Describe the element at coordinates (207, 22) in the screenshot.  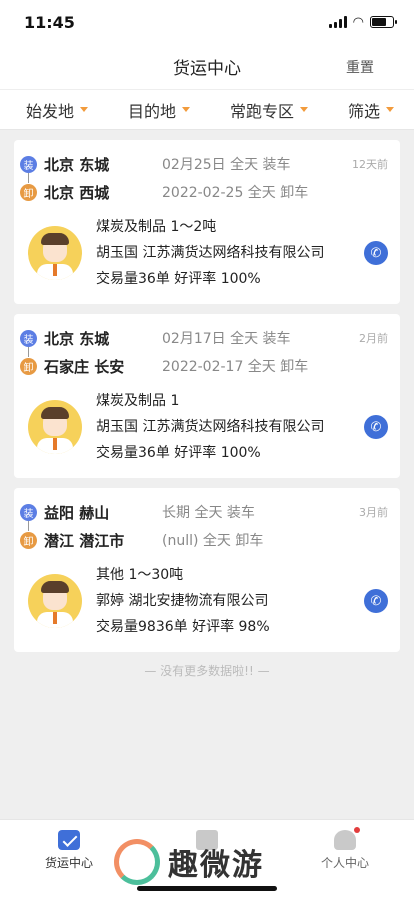
I see `status-bar: 11:45 ◠` at that location.